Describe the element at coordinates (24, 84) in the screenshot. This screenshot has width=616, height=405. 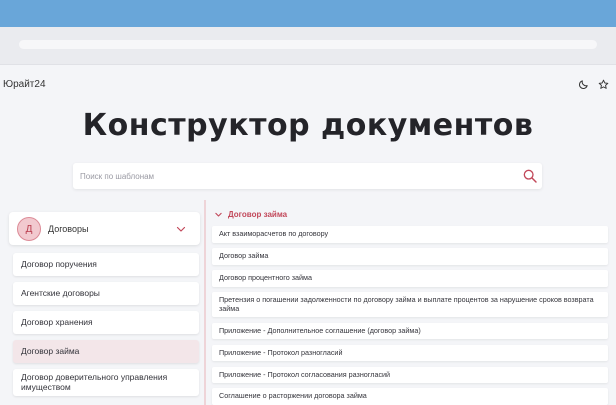
I see `app-logo: Юрайт24` at that location.